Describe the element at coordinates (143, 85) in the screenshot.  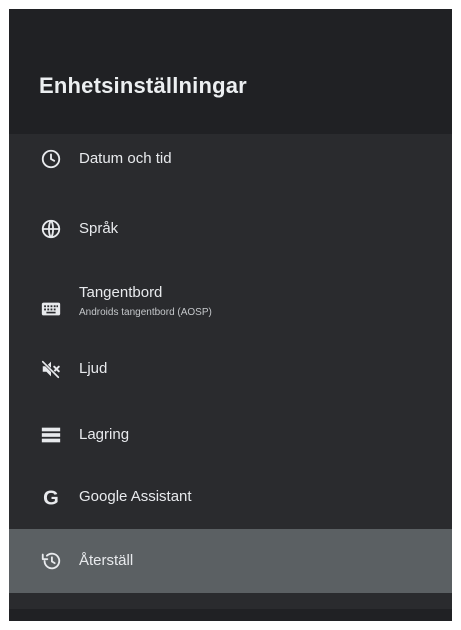
I see `page-title: Enhetsinställningar` at that location.